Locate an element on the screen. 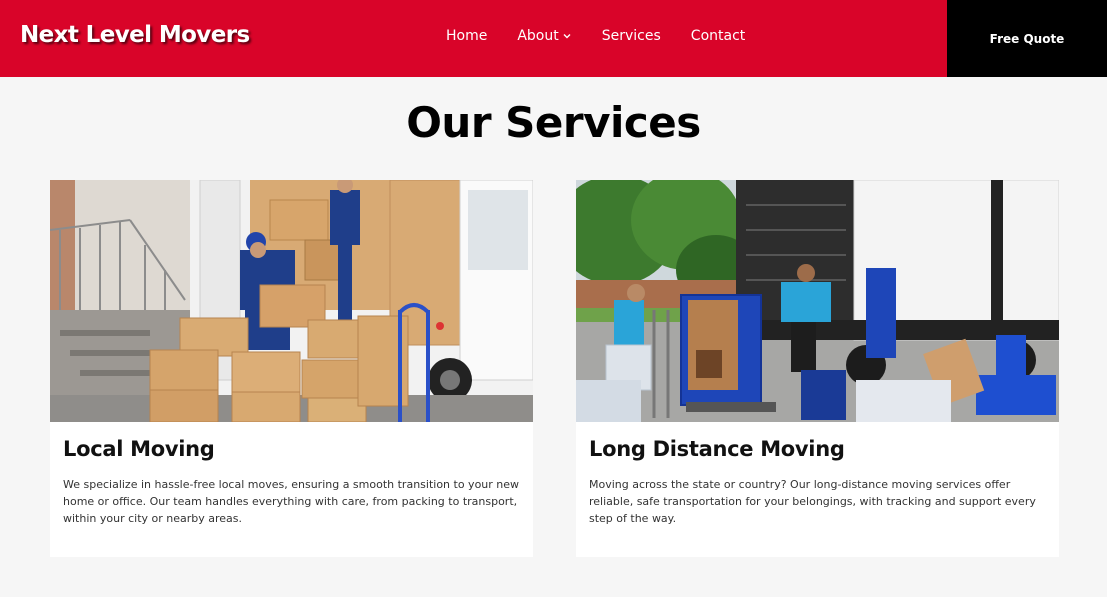 The width and height of the screenshot is (1107, 597). nav-contact: Contact is located at coordinates (718, 36).